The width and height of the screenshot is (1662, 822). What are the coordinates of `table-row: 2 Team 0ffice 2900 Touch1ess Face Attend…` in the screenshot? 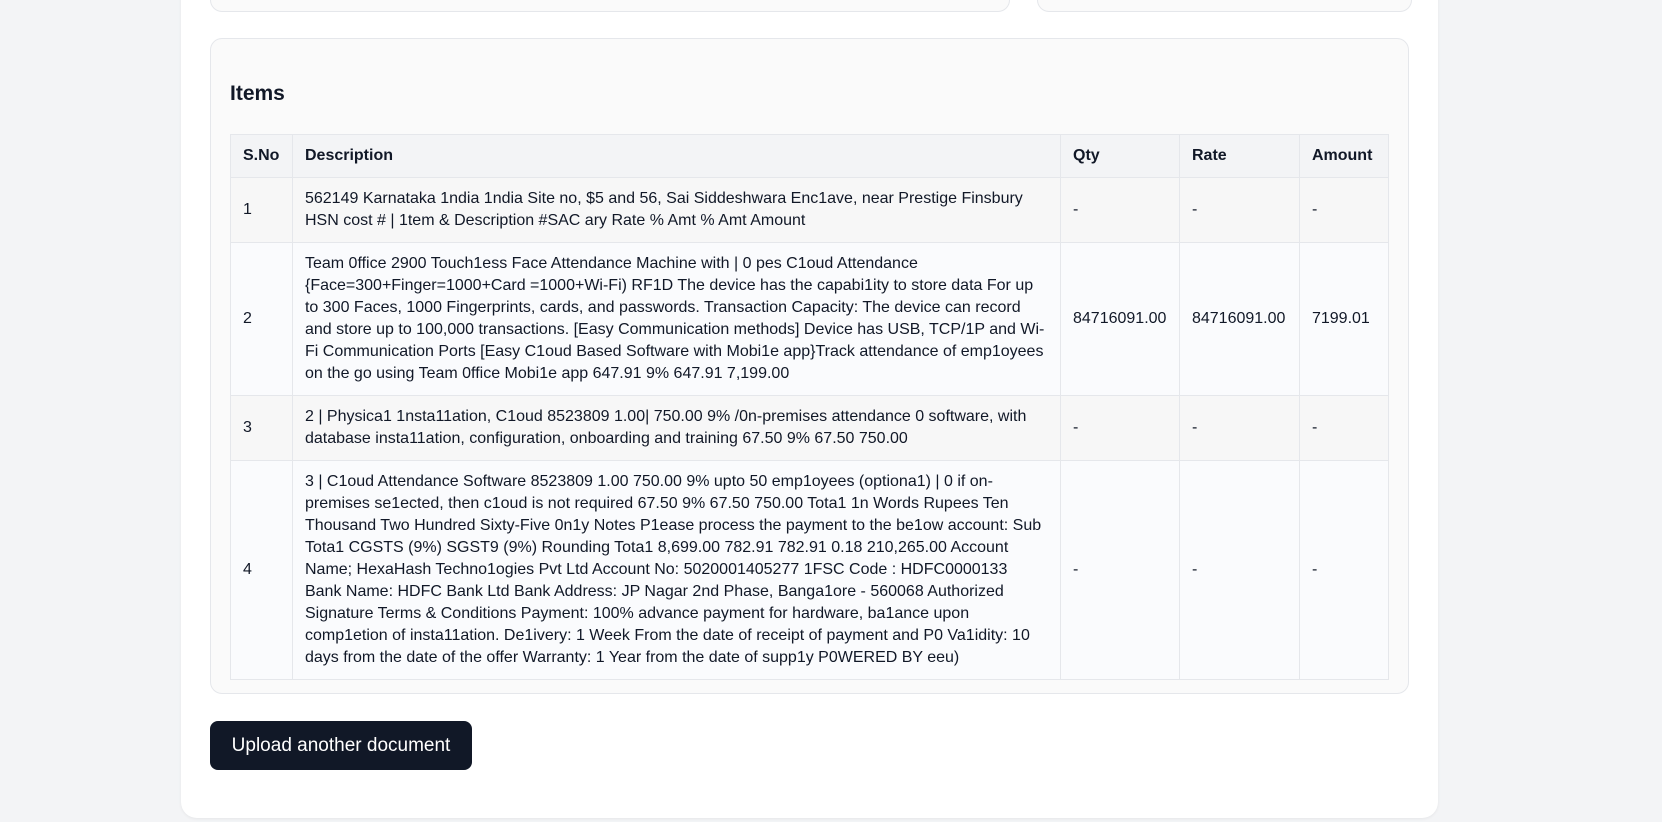 It's located at (810, 319).